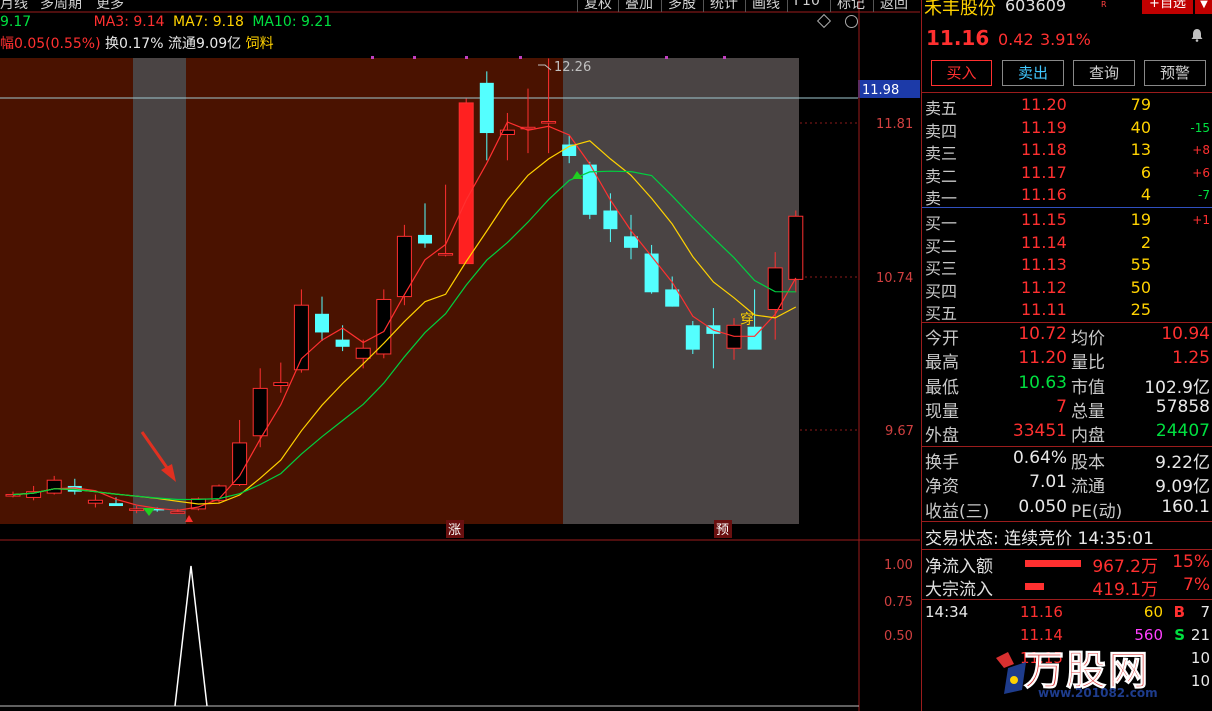 The height and width of the screenshot is (711, 1212). Describe the element at coordinates (1200, 127) in the screenshot. I see `asks-delta: -15` at that location.